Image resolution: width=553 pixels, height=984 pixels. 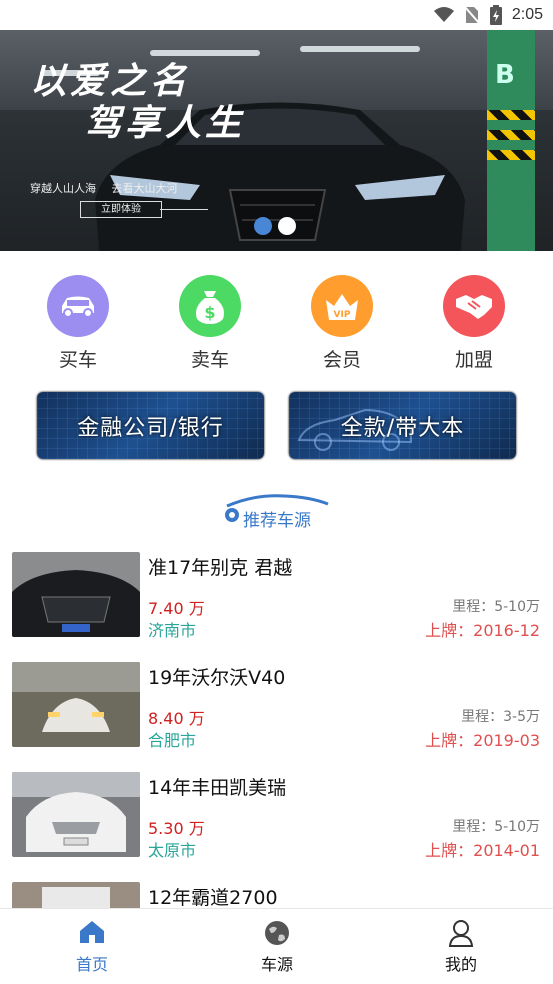 What do you see at coordinates (91, 964) in the screenshot?
I see `tab-label: 首页` at bounding box center [91, 964].